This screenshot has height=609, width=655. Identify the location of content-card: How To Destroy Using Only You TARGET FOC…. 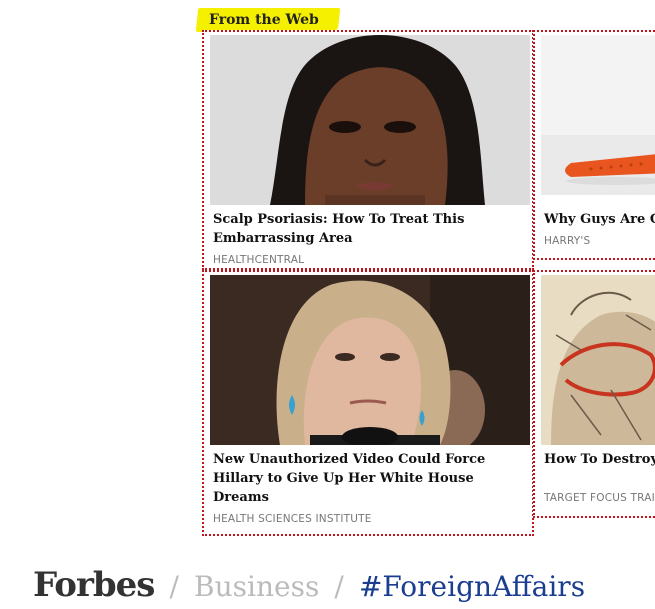
(594, 394).